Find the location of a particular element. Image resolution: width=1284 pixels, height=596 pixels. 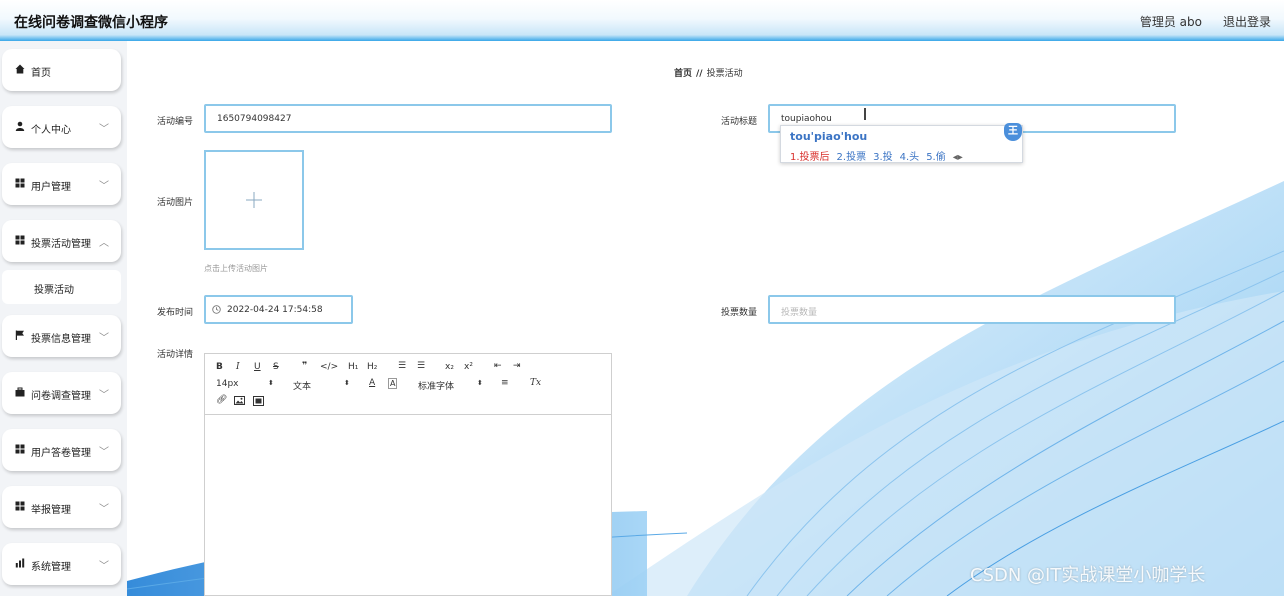

admin-user-label: 管理员 abo is located at coordinates (1170, 22).